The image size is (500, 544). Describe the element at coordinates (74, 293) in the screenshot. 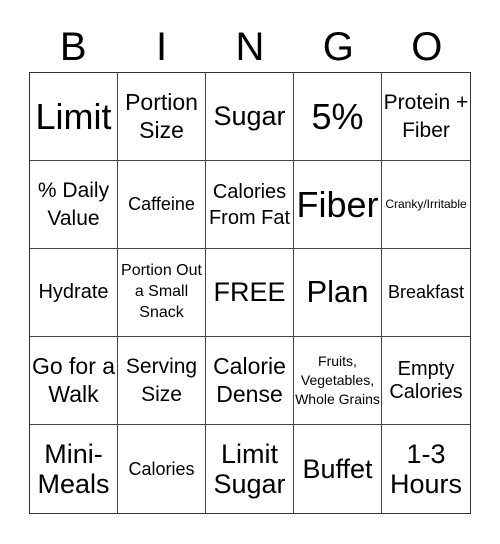

I see `bingo-cell: Hydrate` at that location.